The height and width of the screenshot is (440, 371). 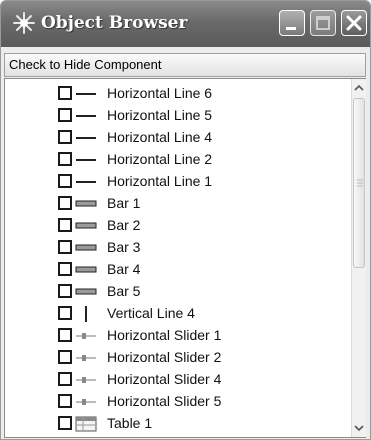 What do you see at coordinates (160, 159) in the screenshot?
I see `list-item-label: Horizontal Line 2` at bounding box center [160, 159].